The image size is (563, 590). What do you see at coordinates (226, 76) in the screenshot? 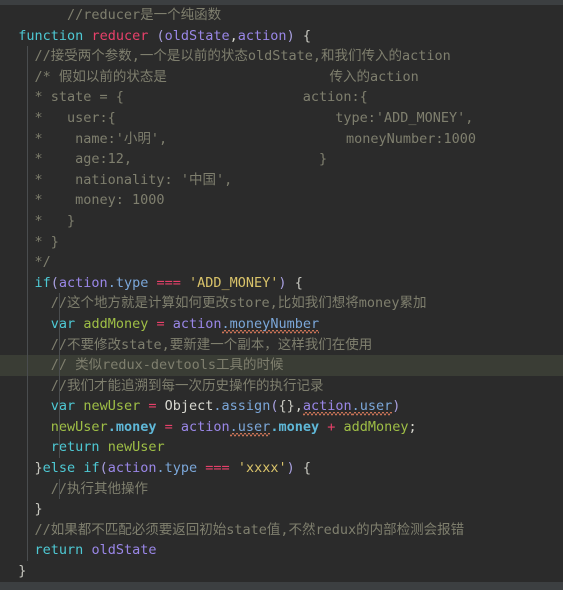
I see `code-token: /* 假如以前的状态是 传入的action` at bounding box center [226, 76].